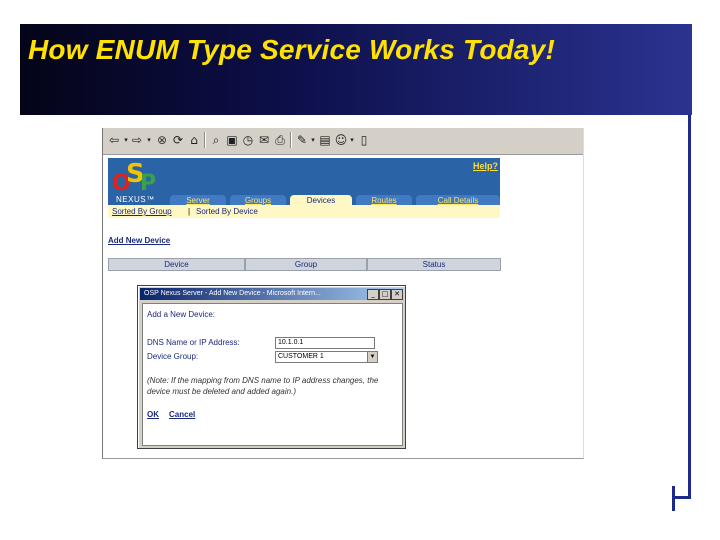 This screenshot has width=720, height=540. What do you see at coordinates (280, 140) in the screenshot?
I see `print-icon: ⎙` at bounding box center [280, 140].